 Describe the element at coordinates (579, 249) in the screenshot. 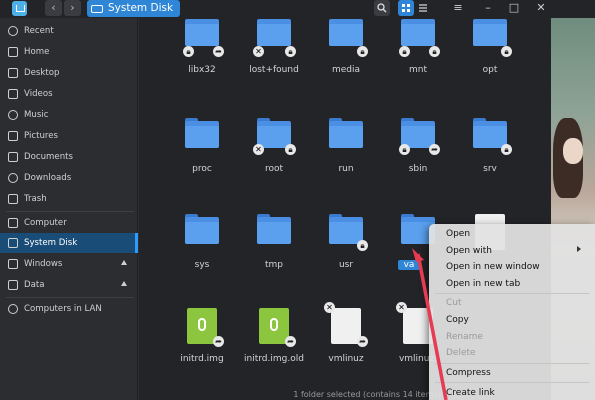

I see `submenu-arrow-icon` at that location.